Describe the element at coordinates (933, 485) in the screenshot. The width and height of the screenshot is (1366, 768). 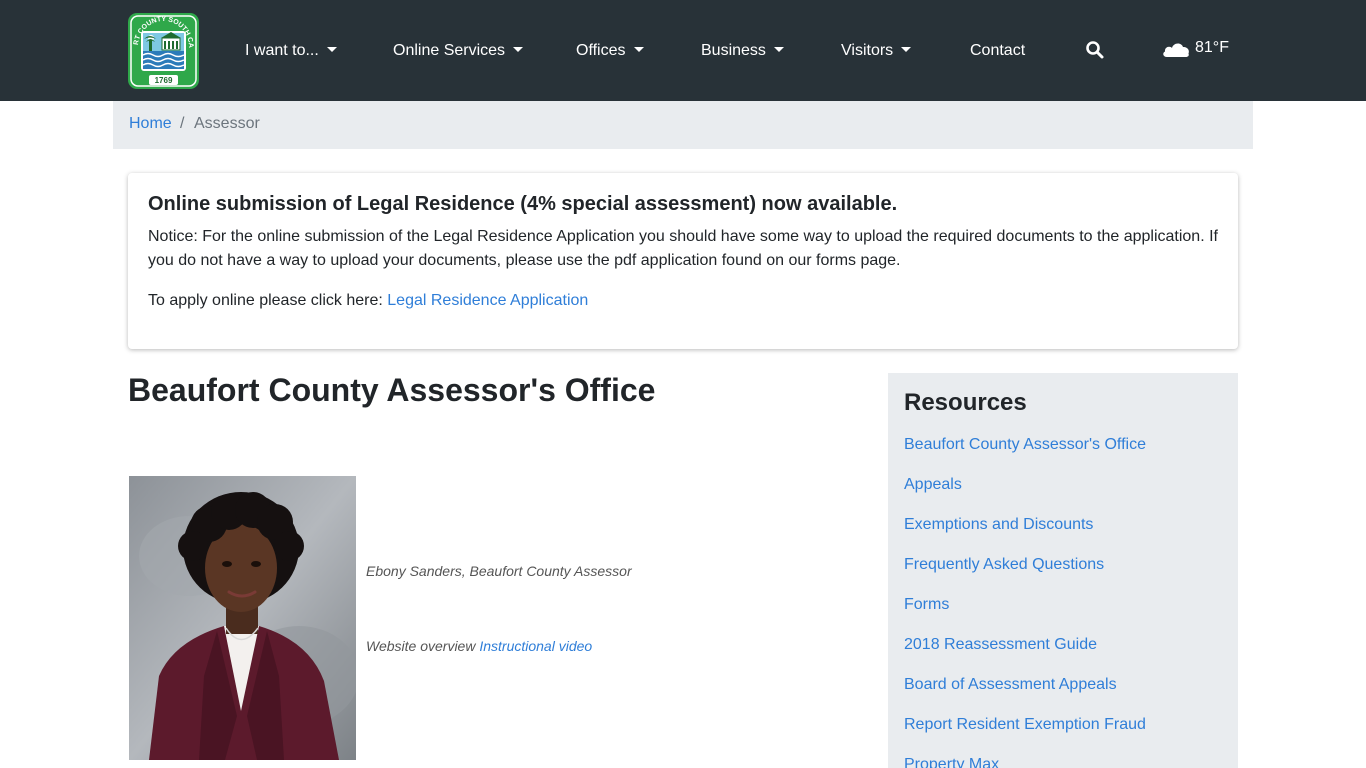
I see `sidebar-link-appeals: Appeals` at that location.